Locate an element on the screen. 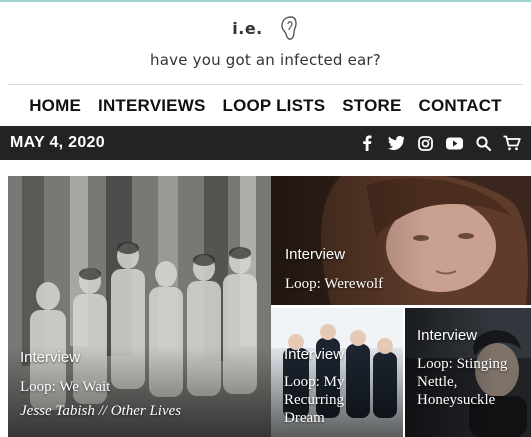 The width and height of the screenshot is (531, 437). tile-byline: Jesse Tabish // Other Lives is located at coordinates (100, 411).